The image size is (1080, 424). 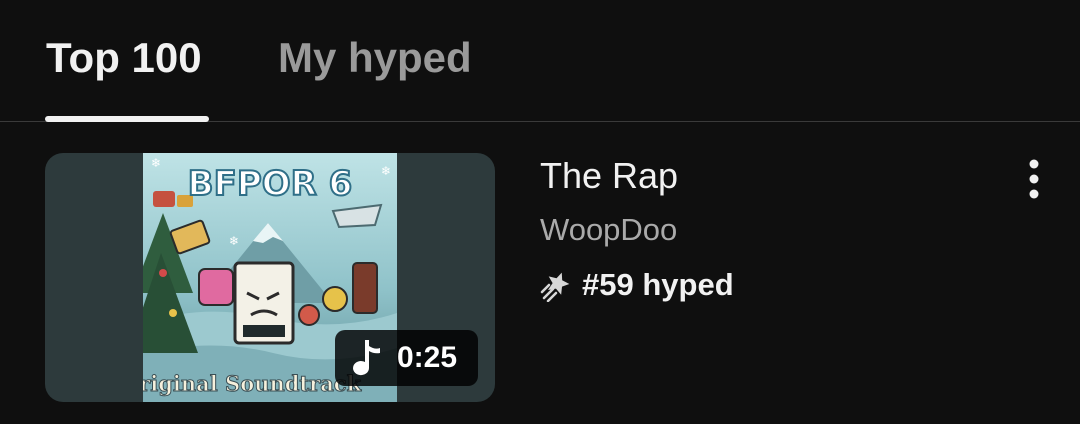 What do you see at coordinates (555, 287) in the screenshot?
I see `hype-rocket-icon` at bounding box center [555, 287].